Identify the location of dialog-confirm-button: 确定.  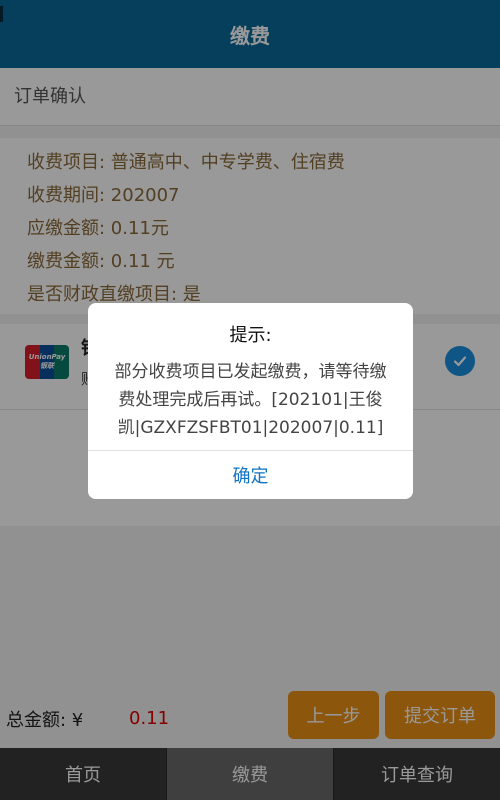
(250, 475).